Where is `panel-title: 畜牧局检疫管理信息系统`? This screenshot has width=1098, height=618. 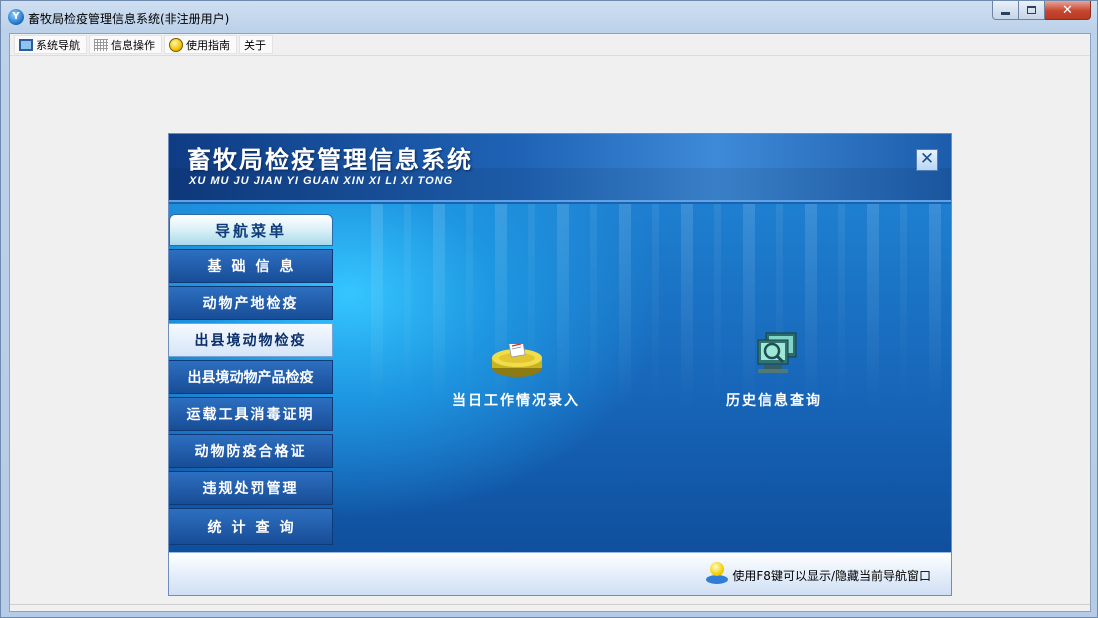 panel-title: 畜牧局检疫管理信息系统 is located at coordinates (330, 159).